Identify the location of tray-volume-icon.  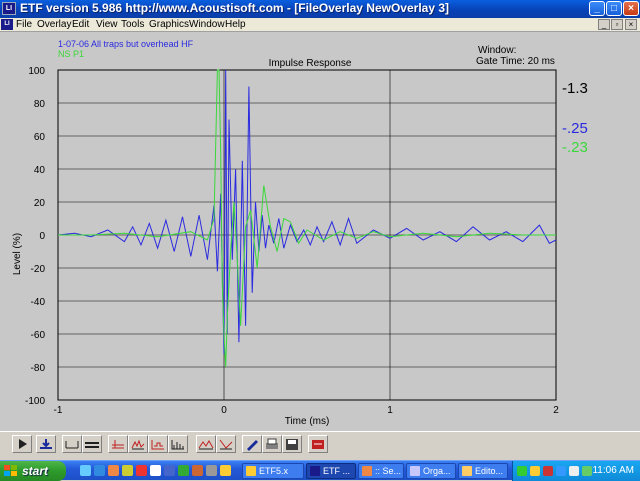
(574, 471).